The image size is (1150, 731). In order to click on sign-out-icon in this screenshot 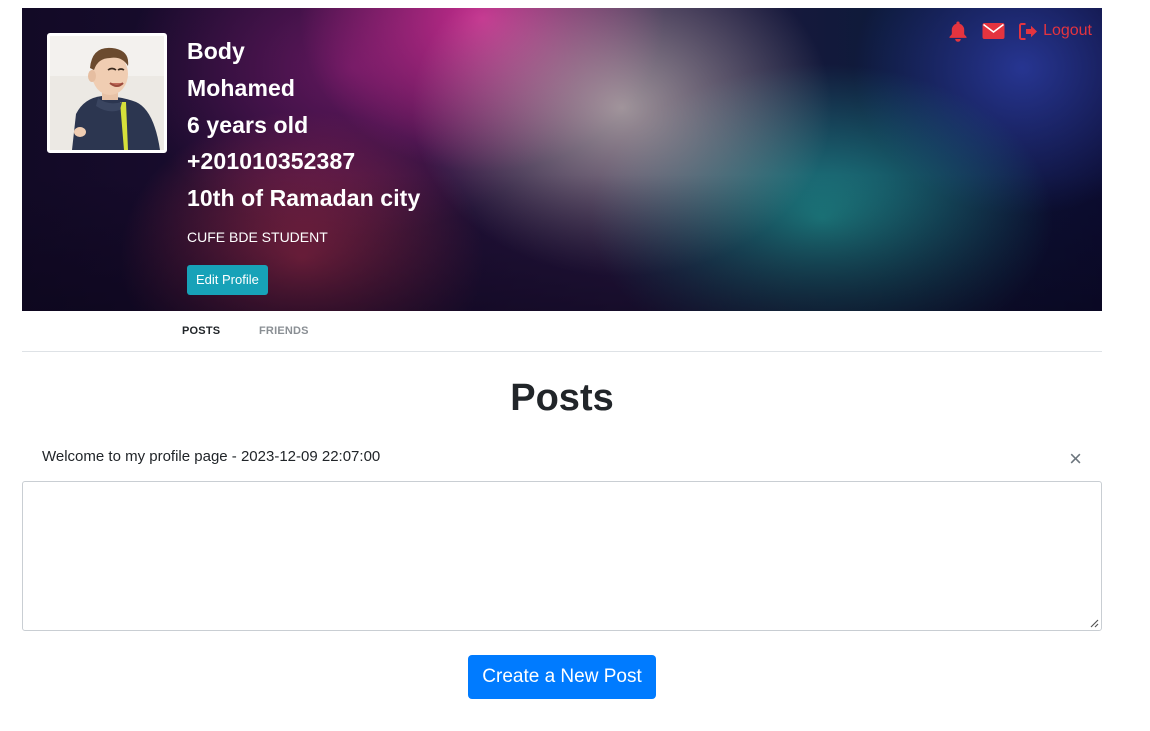, I will do `click(1028, 31)`.